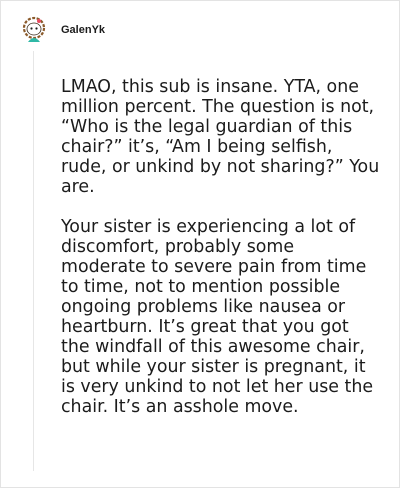  What do you see at coordinates (33, 261) in the screenshot?
I see `thread-line` at bounding box center [33, 261].